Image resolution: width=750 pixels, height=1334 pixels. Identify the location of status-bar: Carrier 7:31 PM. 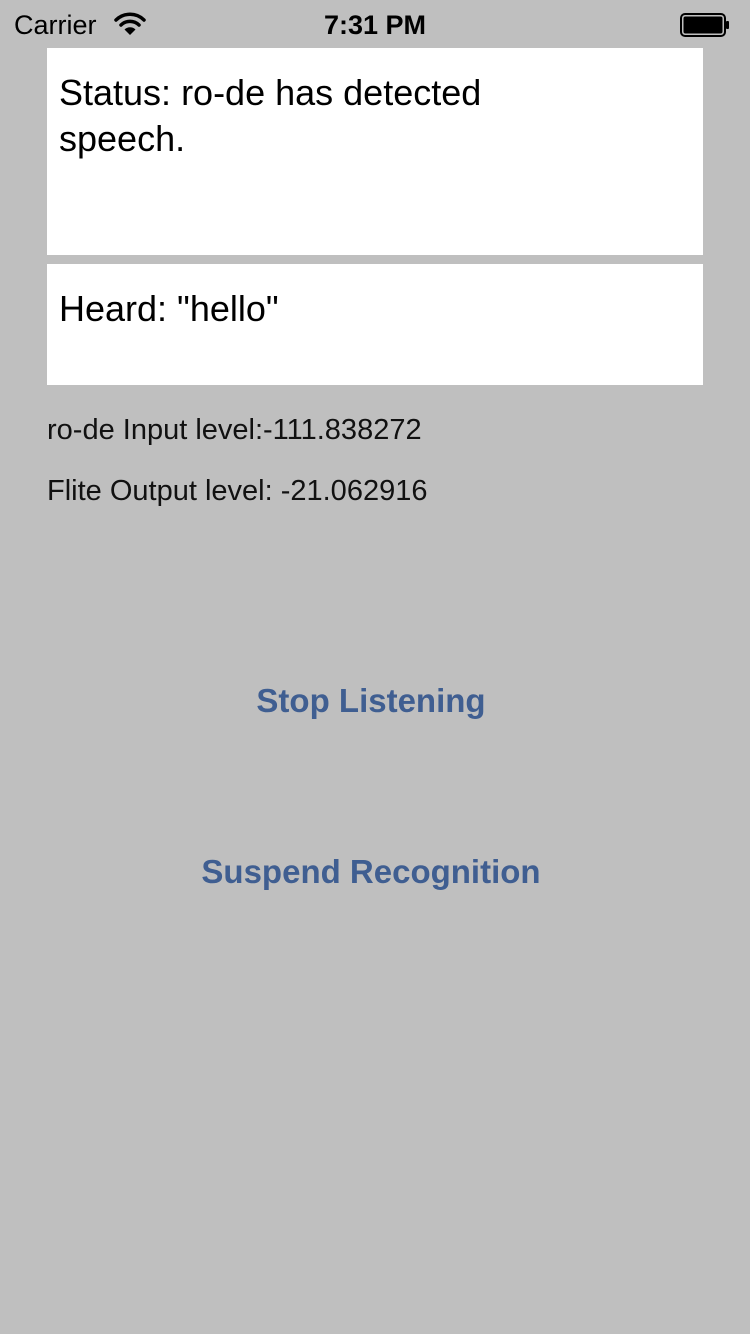
(375, 24).